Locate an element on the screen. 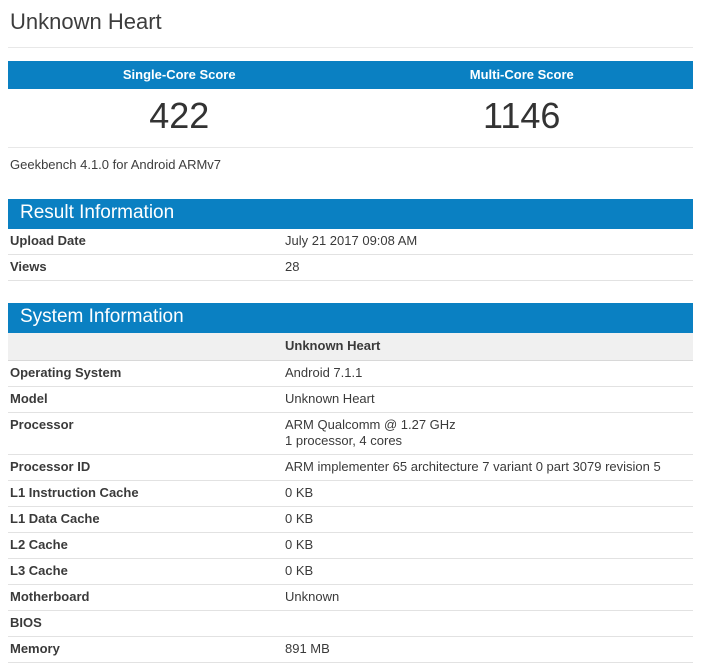  row-label: Views is located at coordinates (145, 267).